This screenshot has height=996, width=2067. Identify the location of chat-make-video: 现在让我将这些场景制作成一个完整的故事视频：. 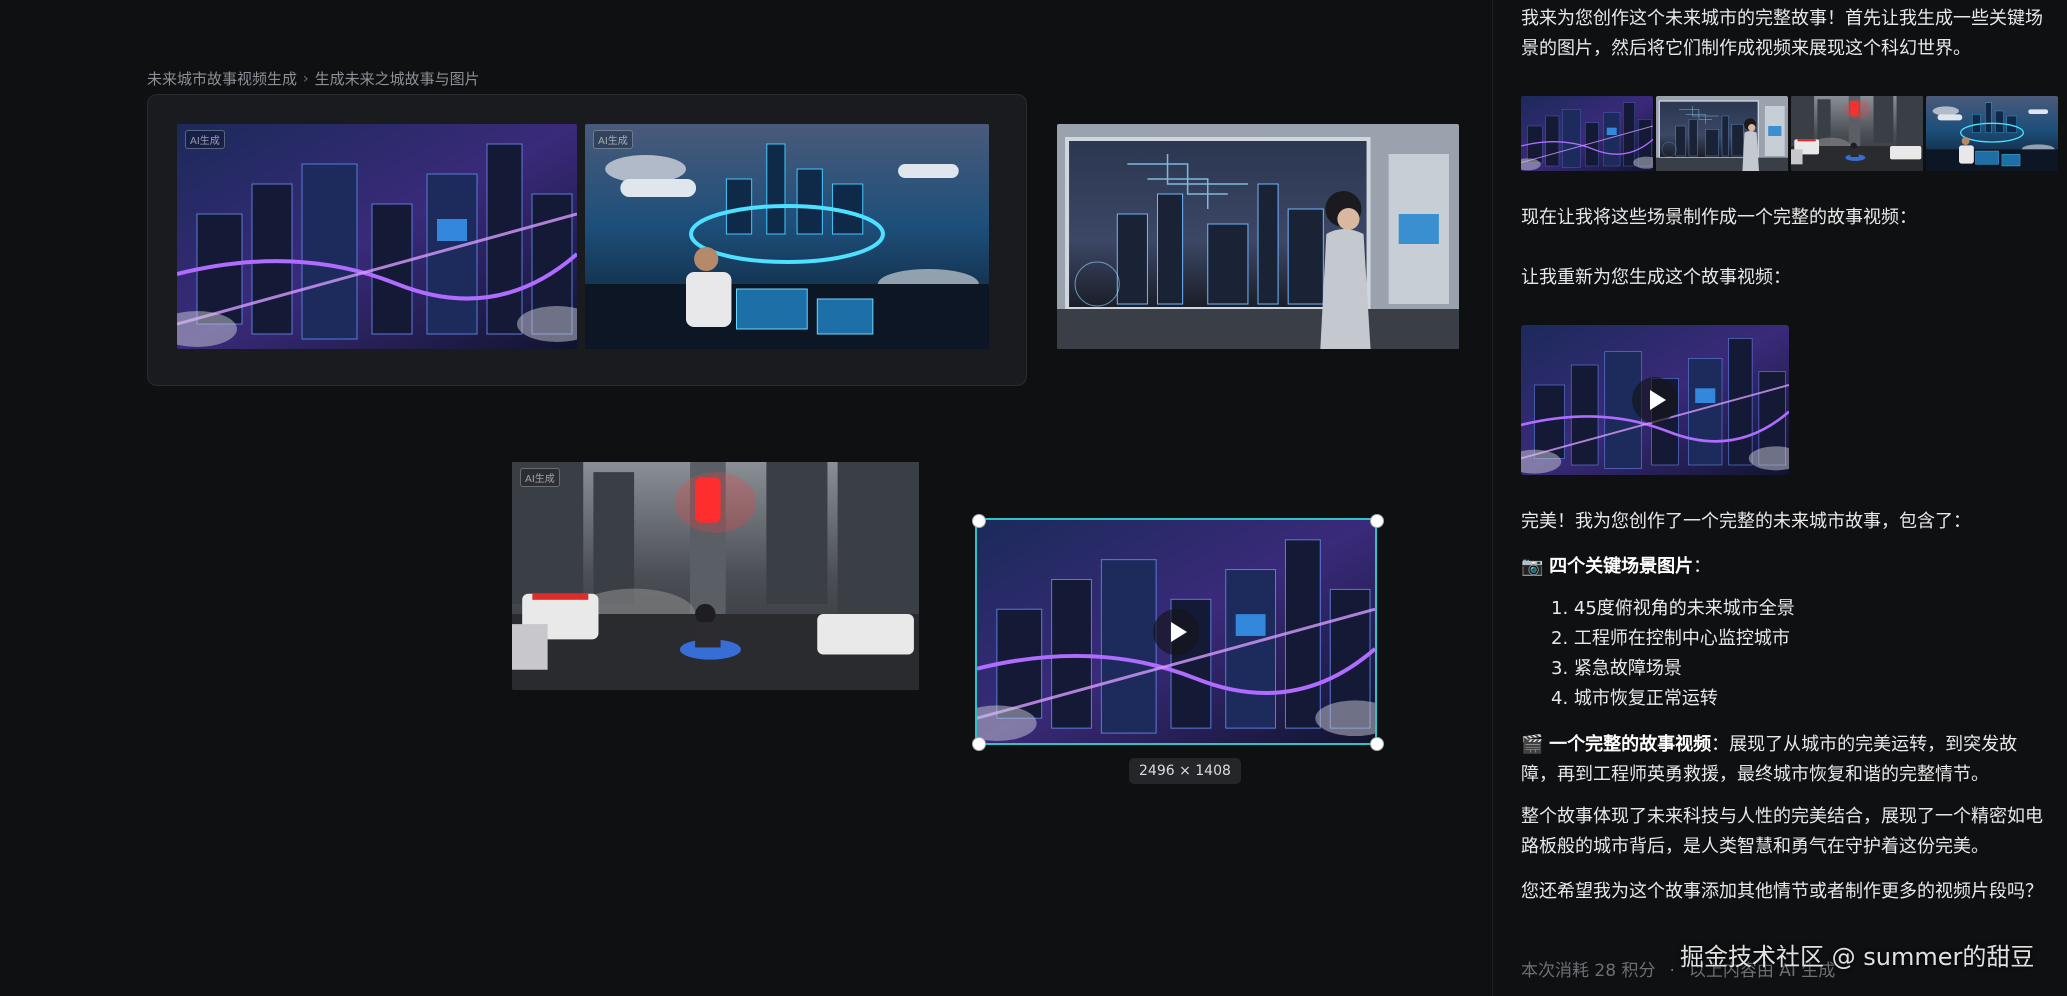
(1719, 217).